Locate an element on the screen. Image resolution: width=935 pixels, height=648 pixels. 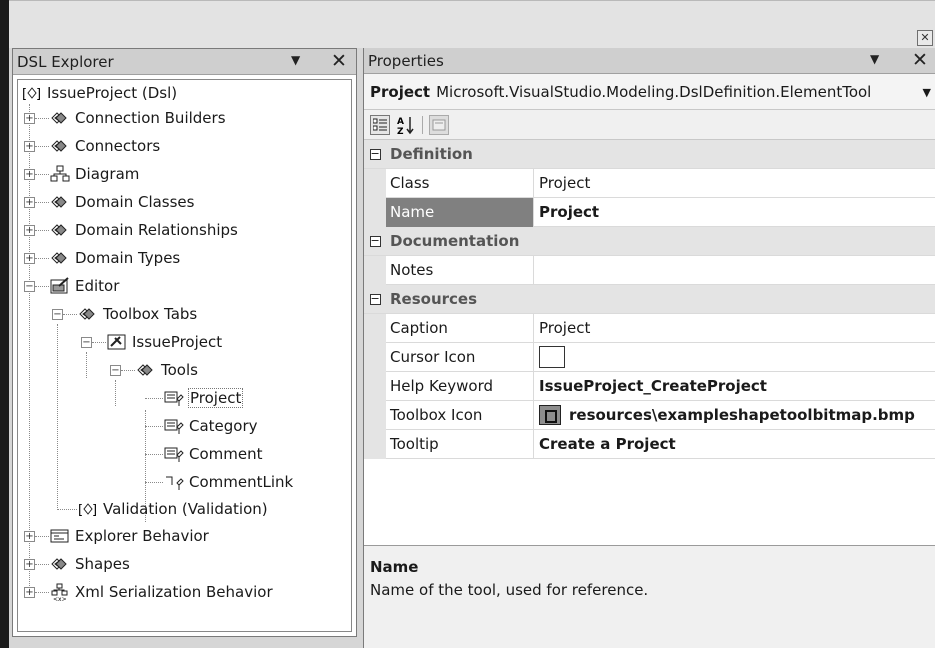
tree-node-root: [] IssueProject (Dsl) is located at coordinates (99, 93).